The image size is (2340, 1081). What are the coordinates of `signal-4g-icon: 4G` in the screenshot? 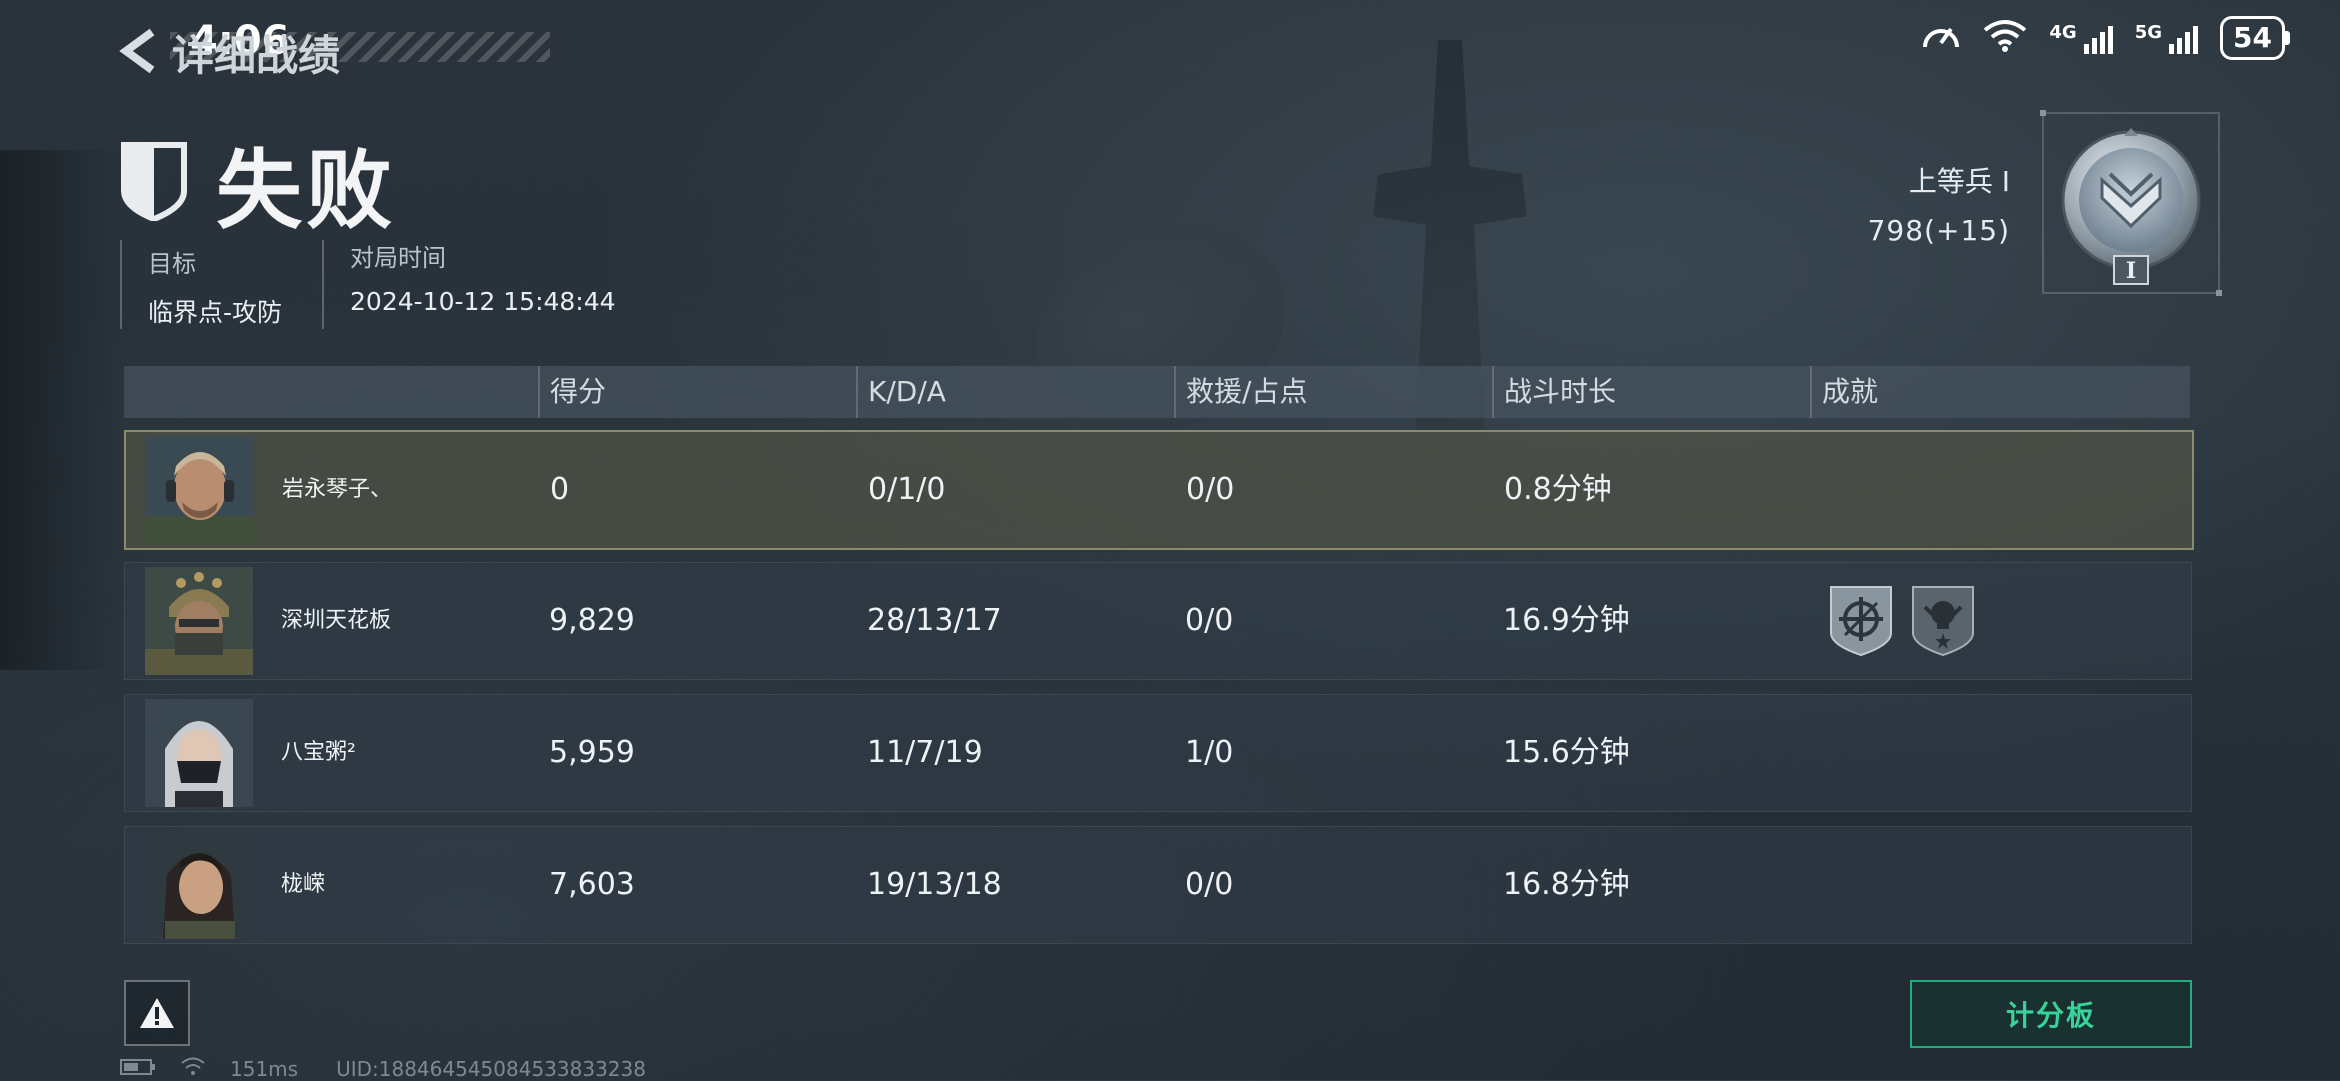 It's located at (2081, 38).